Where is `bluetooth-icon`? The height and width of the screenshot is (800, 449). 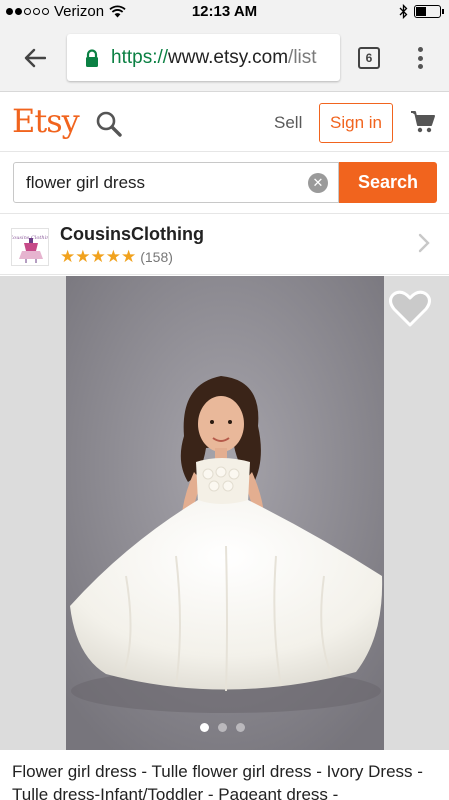
bluetooth-icon is located at coordinates (403, 11).